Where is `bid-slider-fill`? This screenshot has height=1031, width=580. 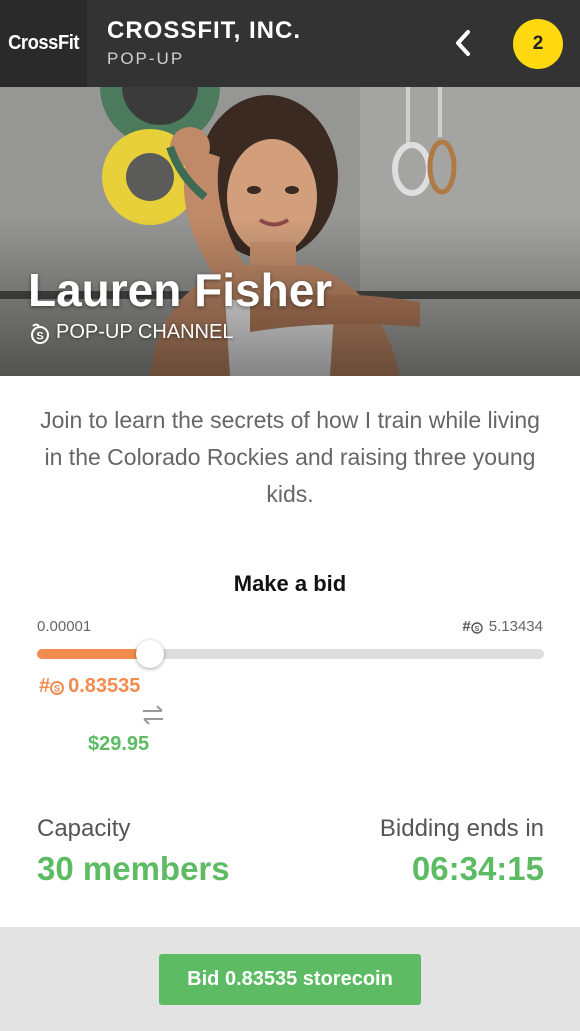 bid-slider-fill is located at coordinates (93, 654).